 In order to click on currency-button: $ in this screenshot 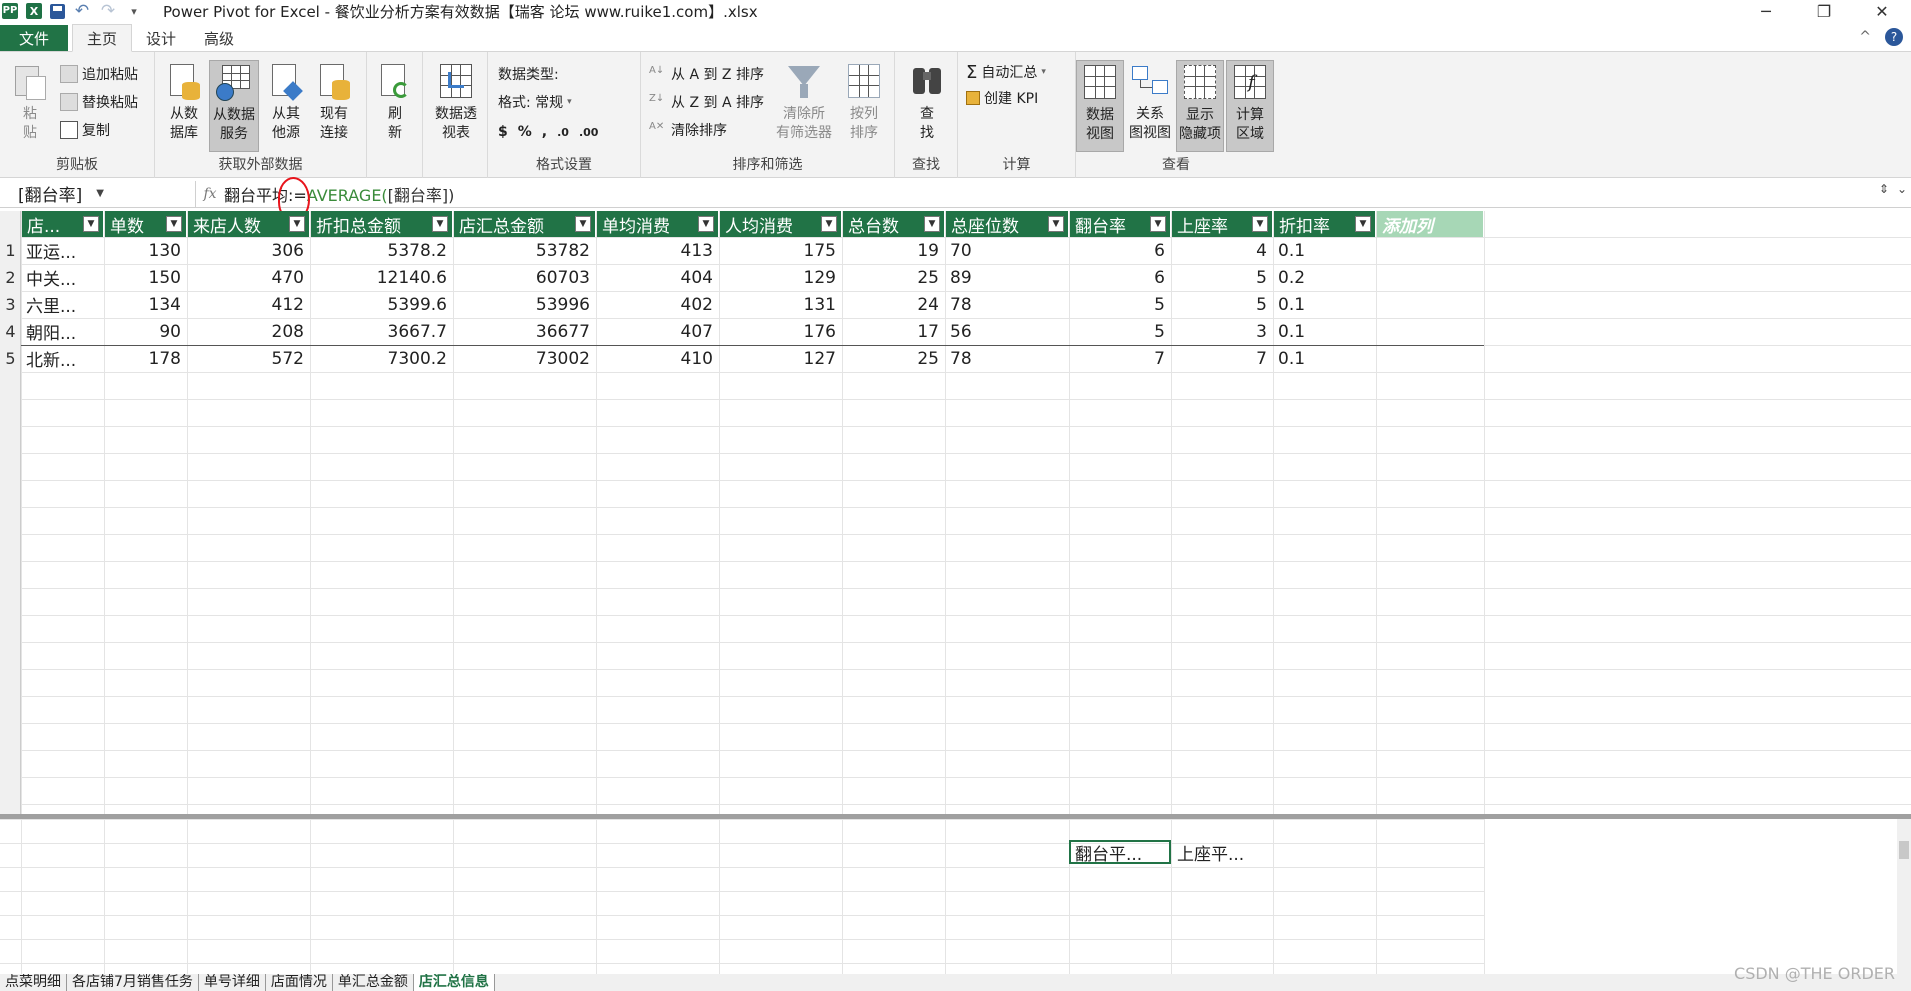, I will do `click(503, 132)`.